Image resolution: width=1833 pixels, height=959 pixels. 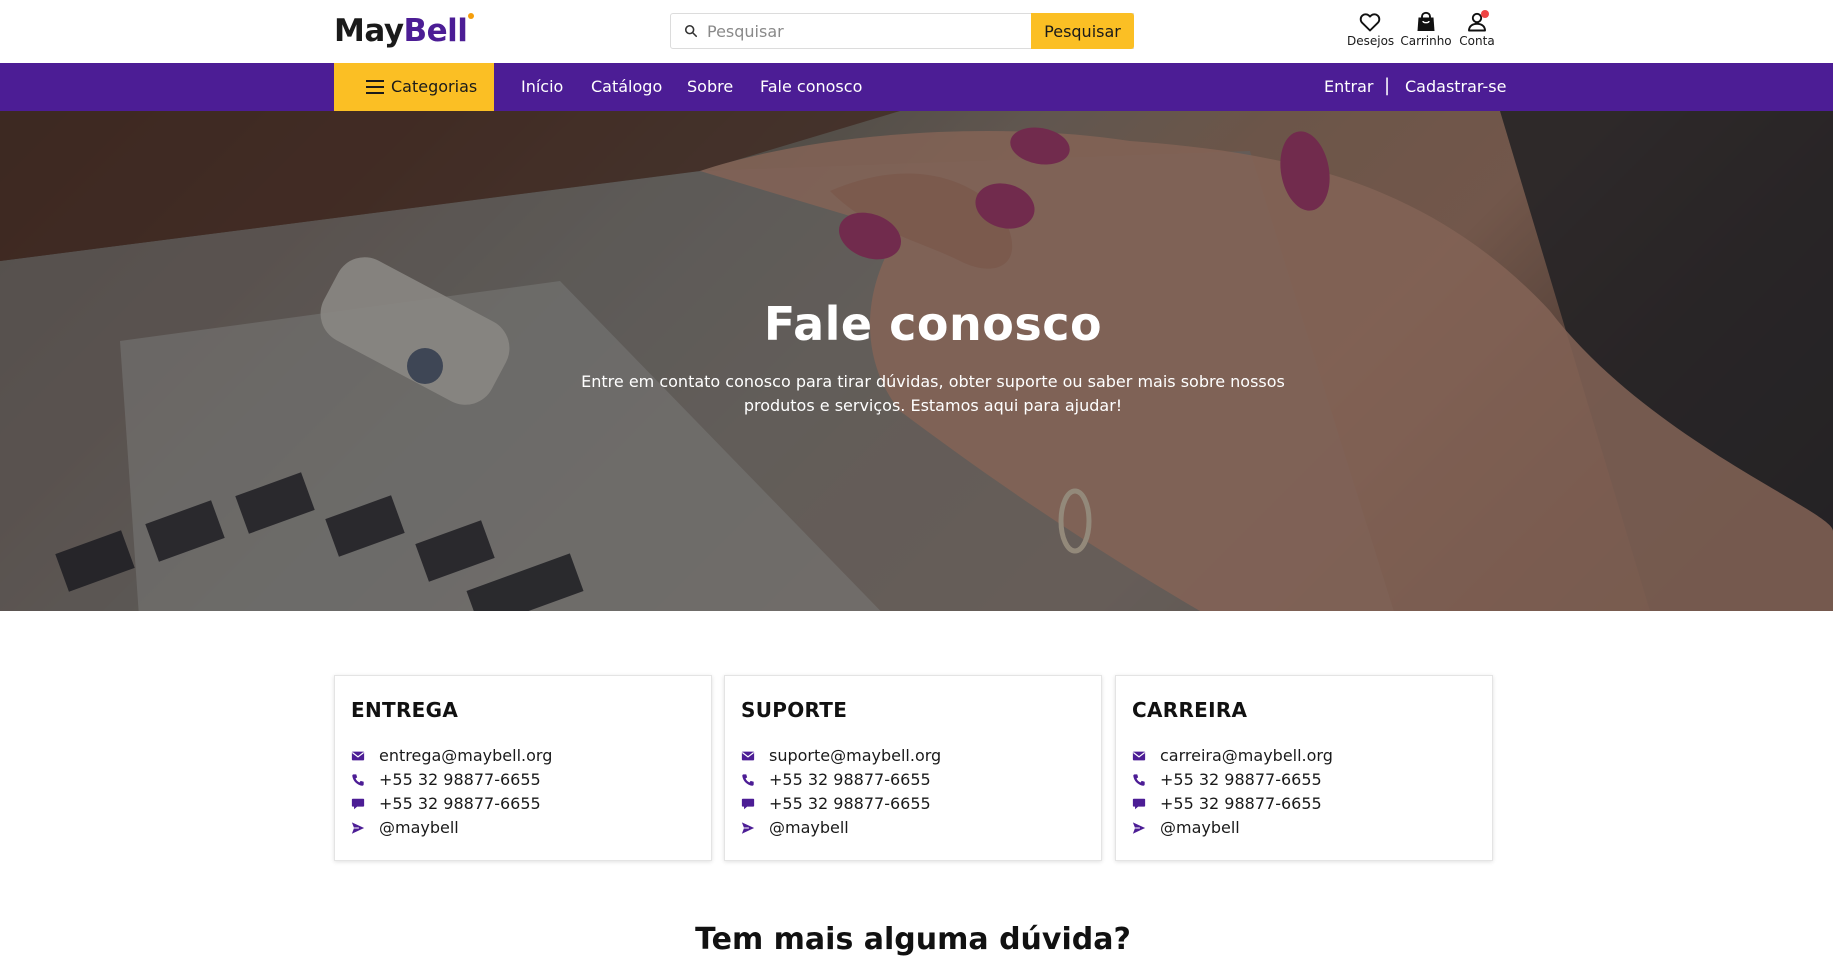 What do you see at coordinates (710, 86) in the screenshot?
I see `nav-link-sobre: Sobre` at bounding box center [710, 86].